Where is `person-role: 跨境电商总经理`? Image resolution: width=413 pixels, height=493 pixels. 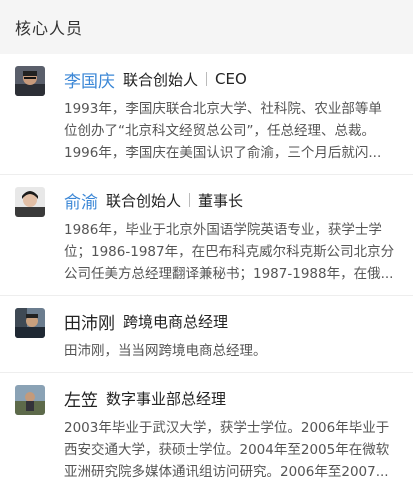
person-role: 跨境电商总经理 is located at coordinates (176, 321).